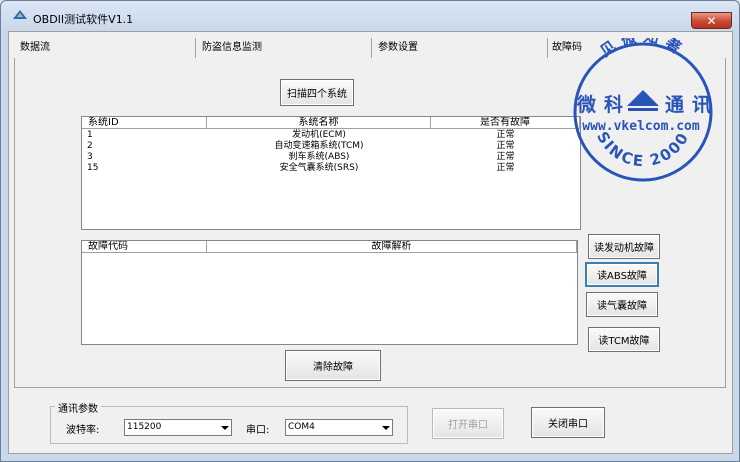 This screenshot has height=462, width=740. Describe the element at coordinates (144, 247) in the screenshot. I see `header-fault-code: 故障代码` at that location.